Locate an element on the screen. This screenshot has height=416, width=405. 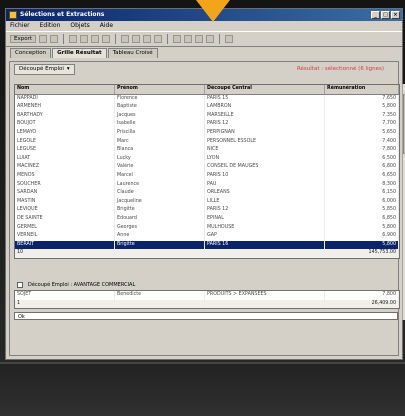
table-row: MACINEZ Valérie CONSEIL DE MAUGES 6,800 is located at coordinates (207, 167).